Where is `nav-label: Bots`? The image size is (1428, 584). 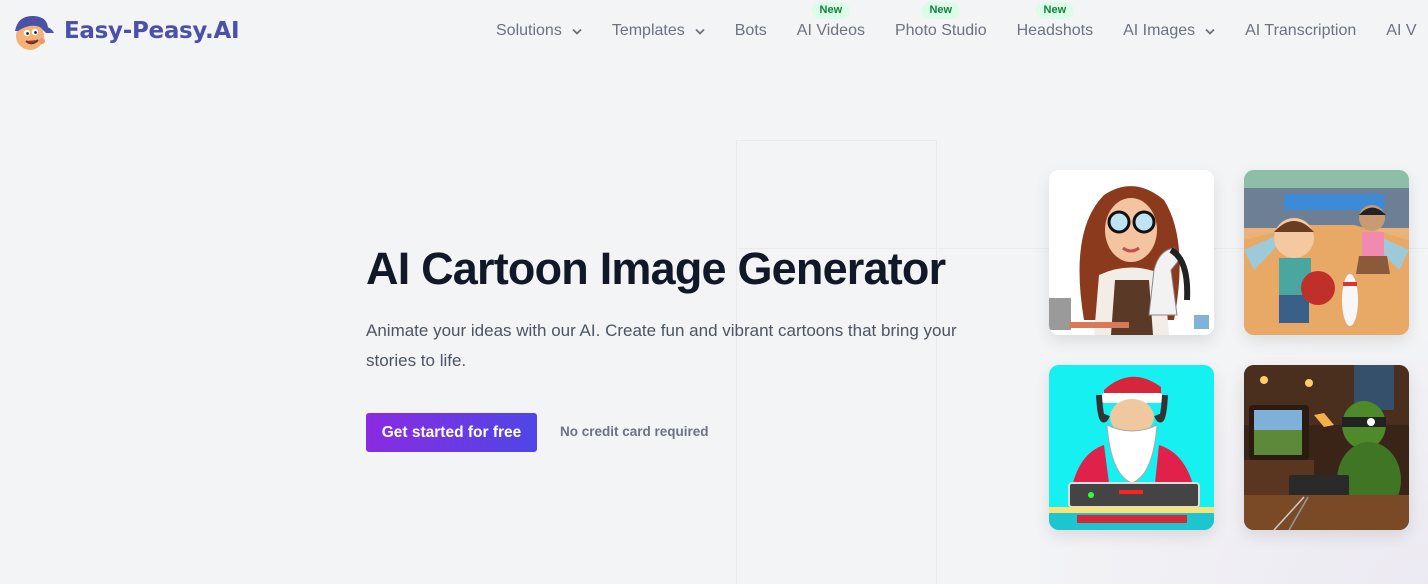
nav-label: Bots is located at coordinates (750, 30).